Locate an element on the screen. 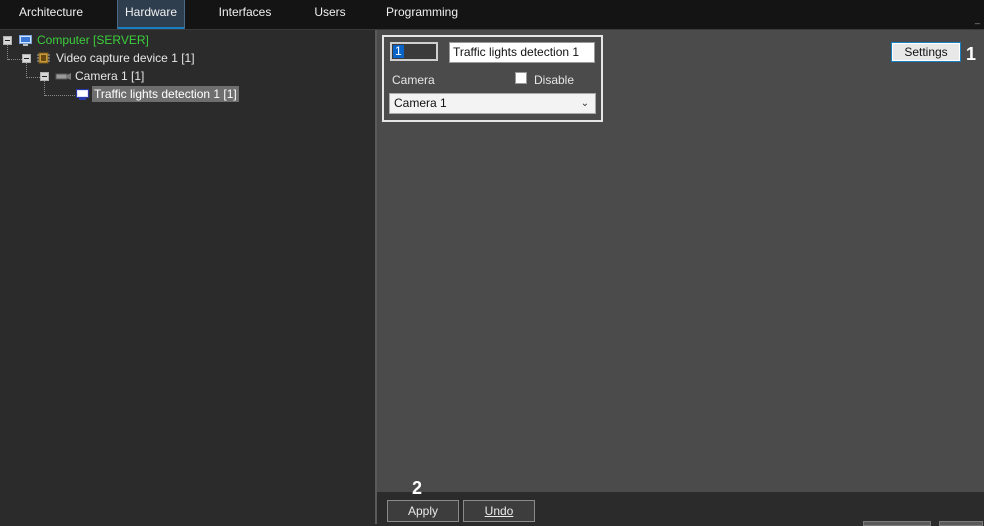 This screenshot has width=984, height=526. object-id-field: 1 is located at coordinates (414, 51).